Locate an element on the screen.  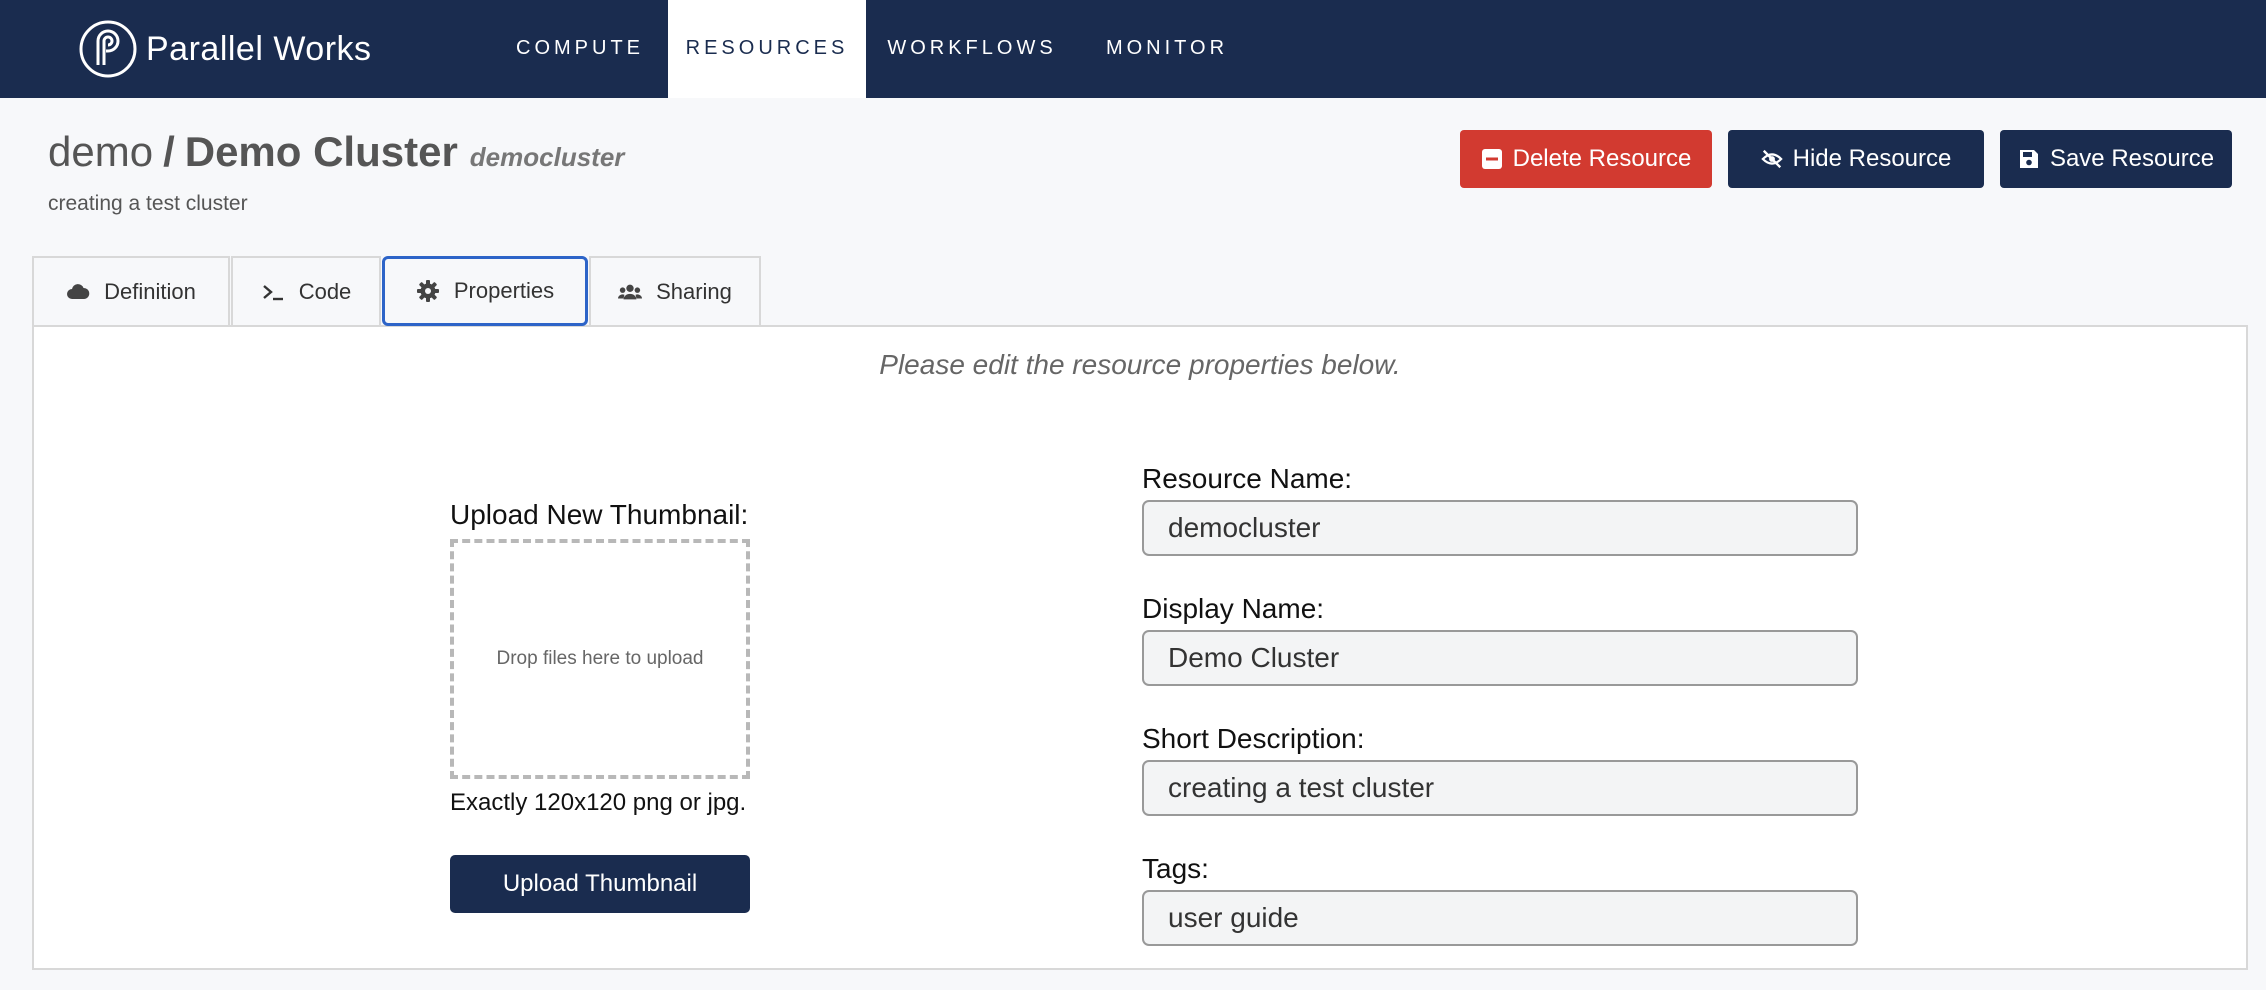
cloud-icon is located at coordinates (78, 291).